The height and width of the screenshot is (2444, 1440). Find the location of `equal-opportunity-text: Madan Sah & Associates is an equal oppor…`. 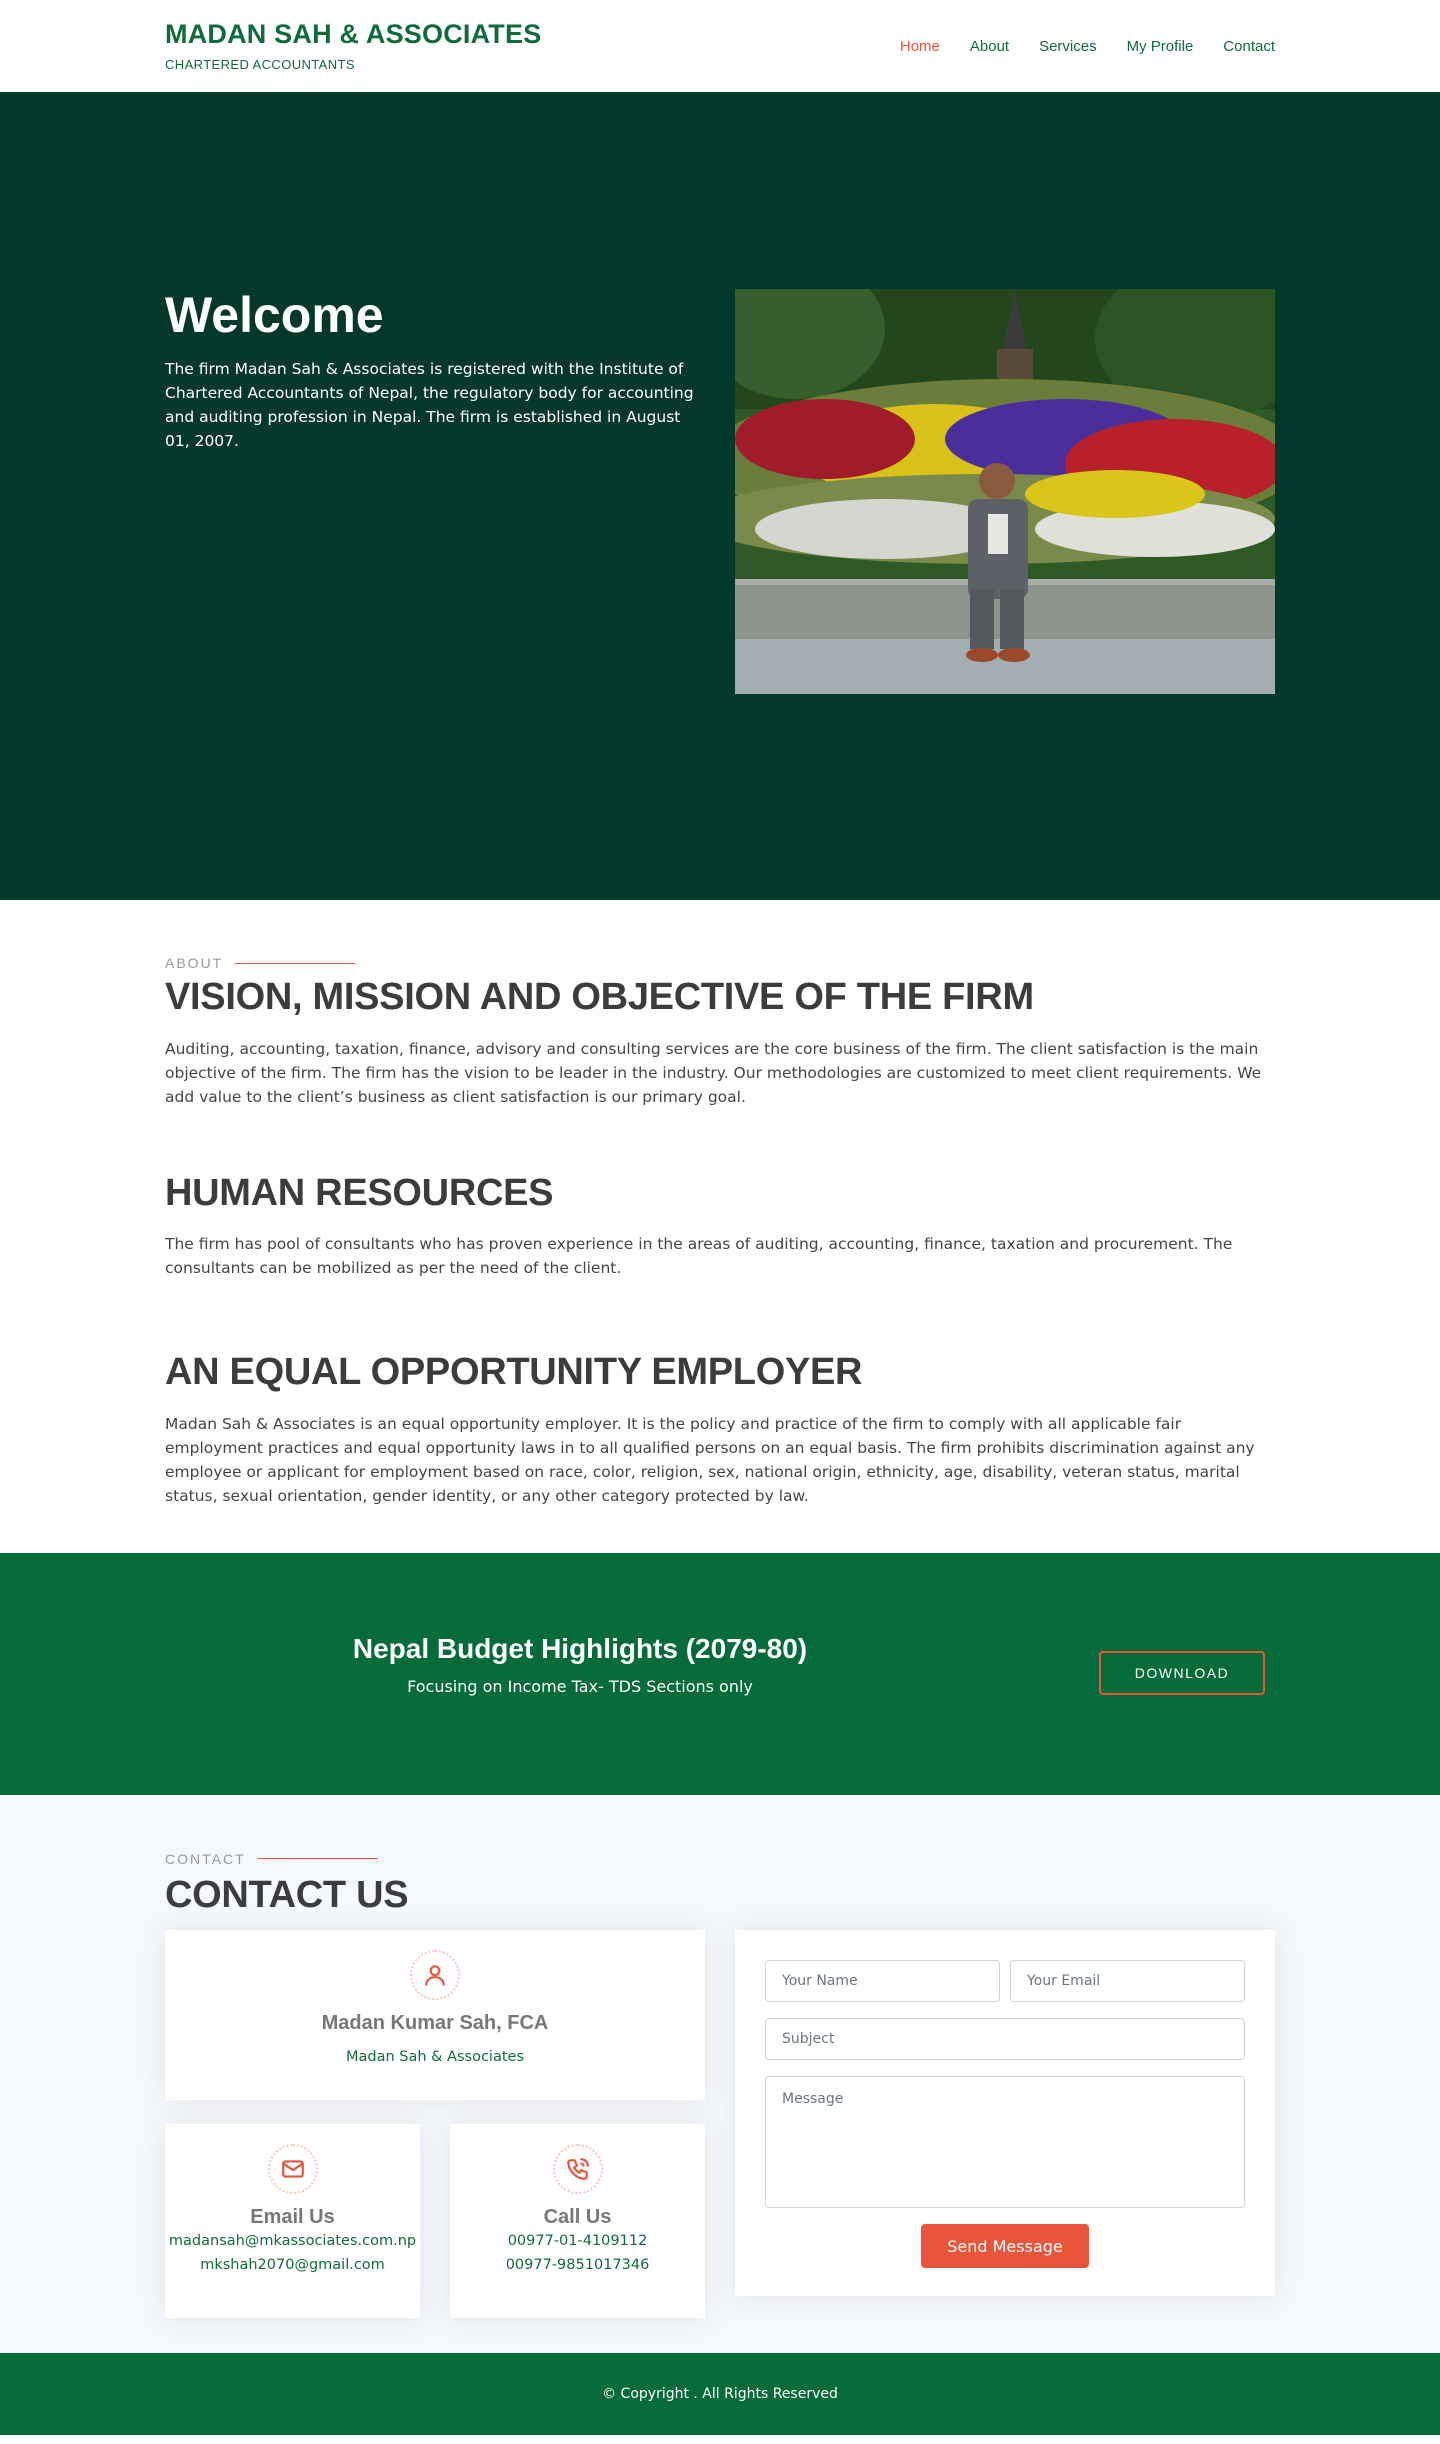

equal-opportunity-text: Madan Sah & Associates is an equal oppor… is located at coordinates (710, 1459).